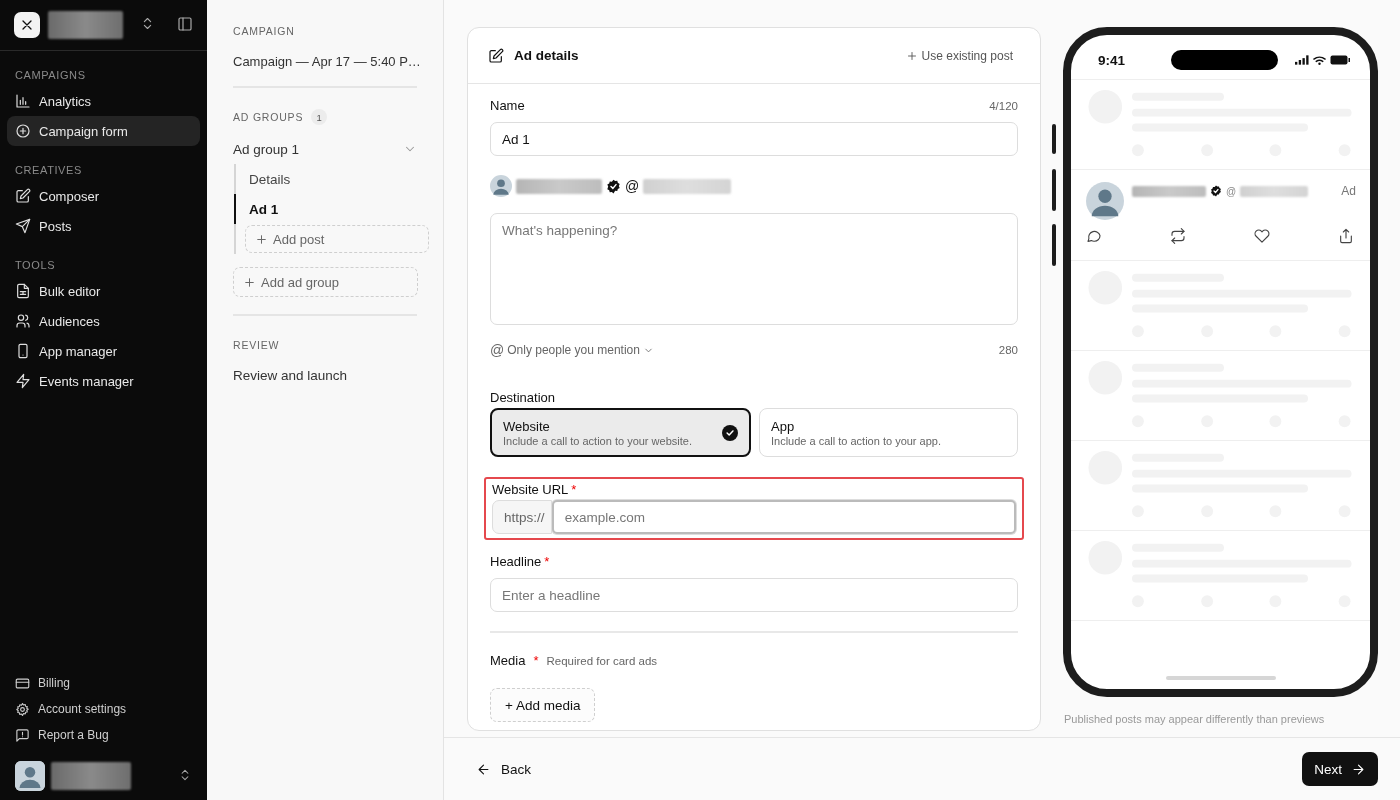 Image resolution: width=1400 pixels, height=800 pixels. I want to click on use-existing-post-button: Use existing post, so click(959, 55).